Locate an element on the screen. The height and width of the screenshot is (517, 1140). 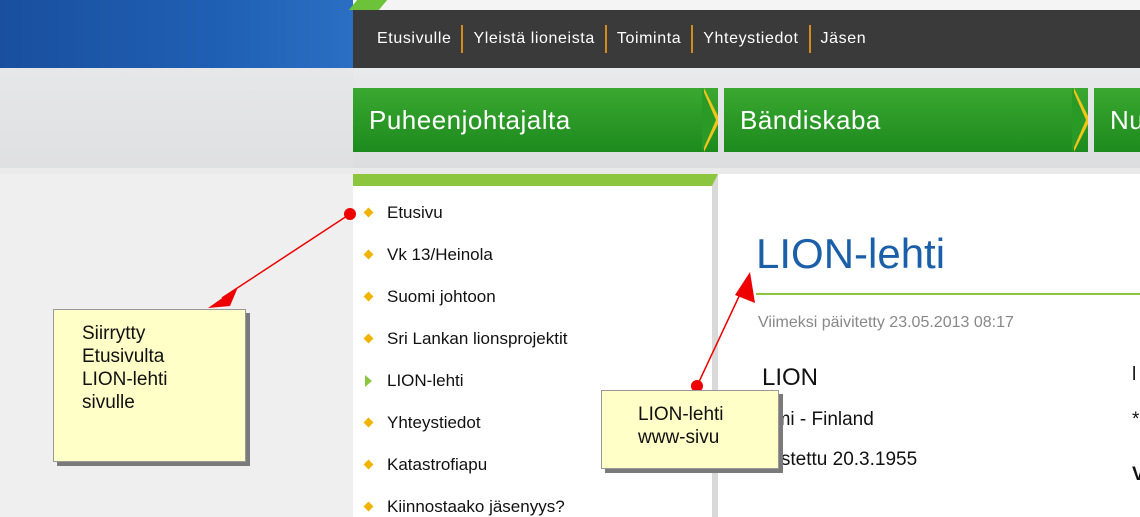
annotation-callout-1: Siirrytty Etusivulta LION-lehti sivulle is located at coordinates (149, 385).